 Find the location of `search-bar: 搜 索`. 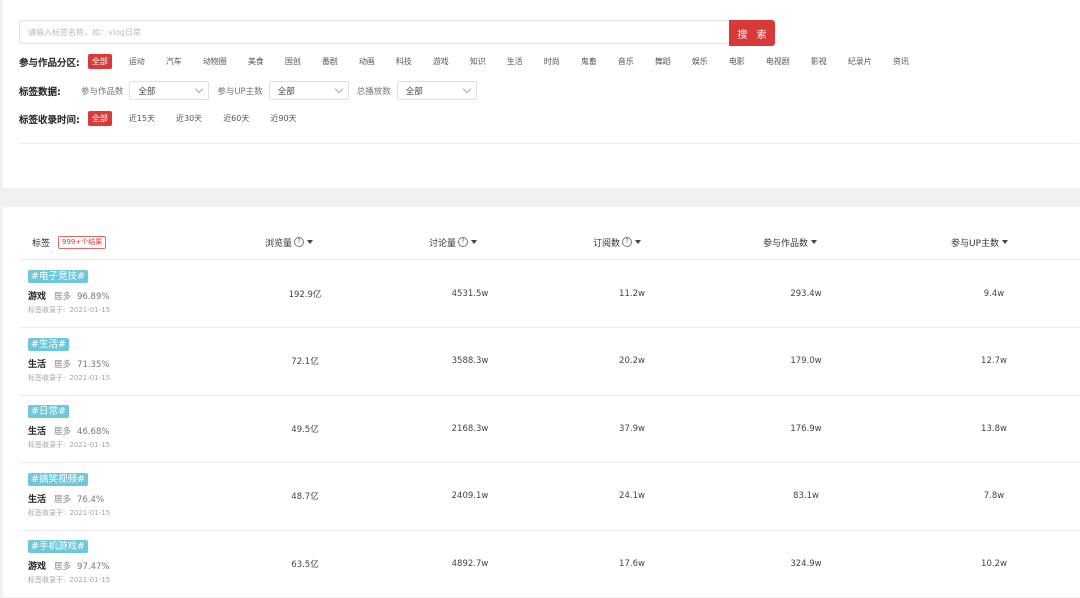

search-bar: 搜 索 is located at coordinates (398, 33).